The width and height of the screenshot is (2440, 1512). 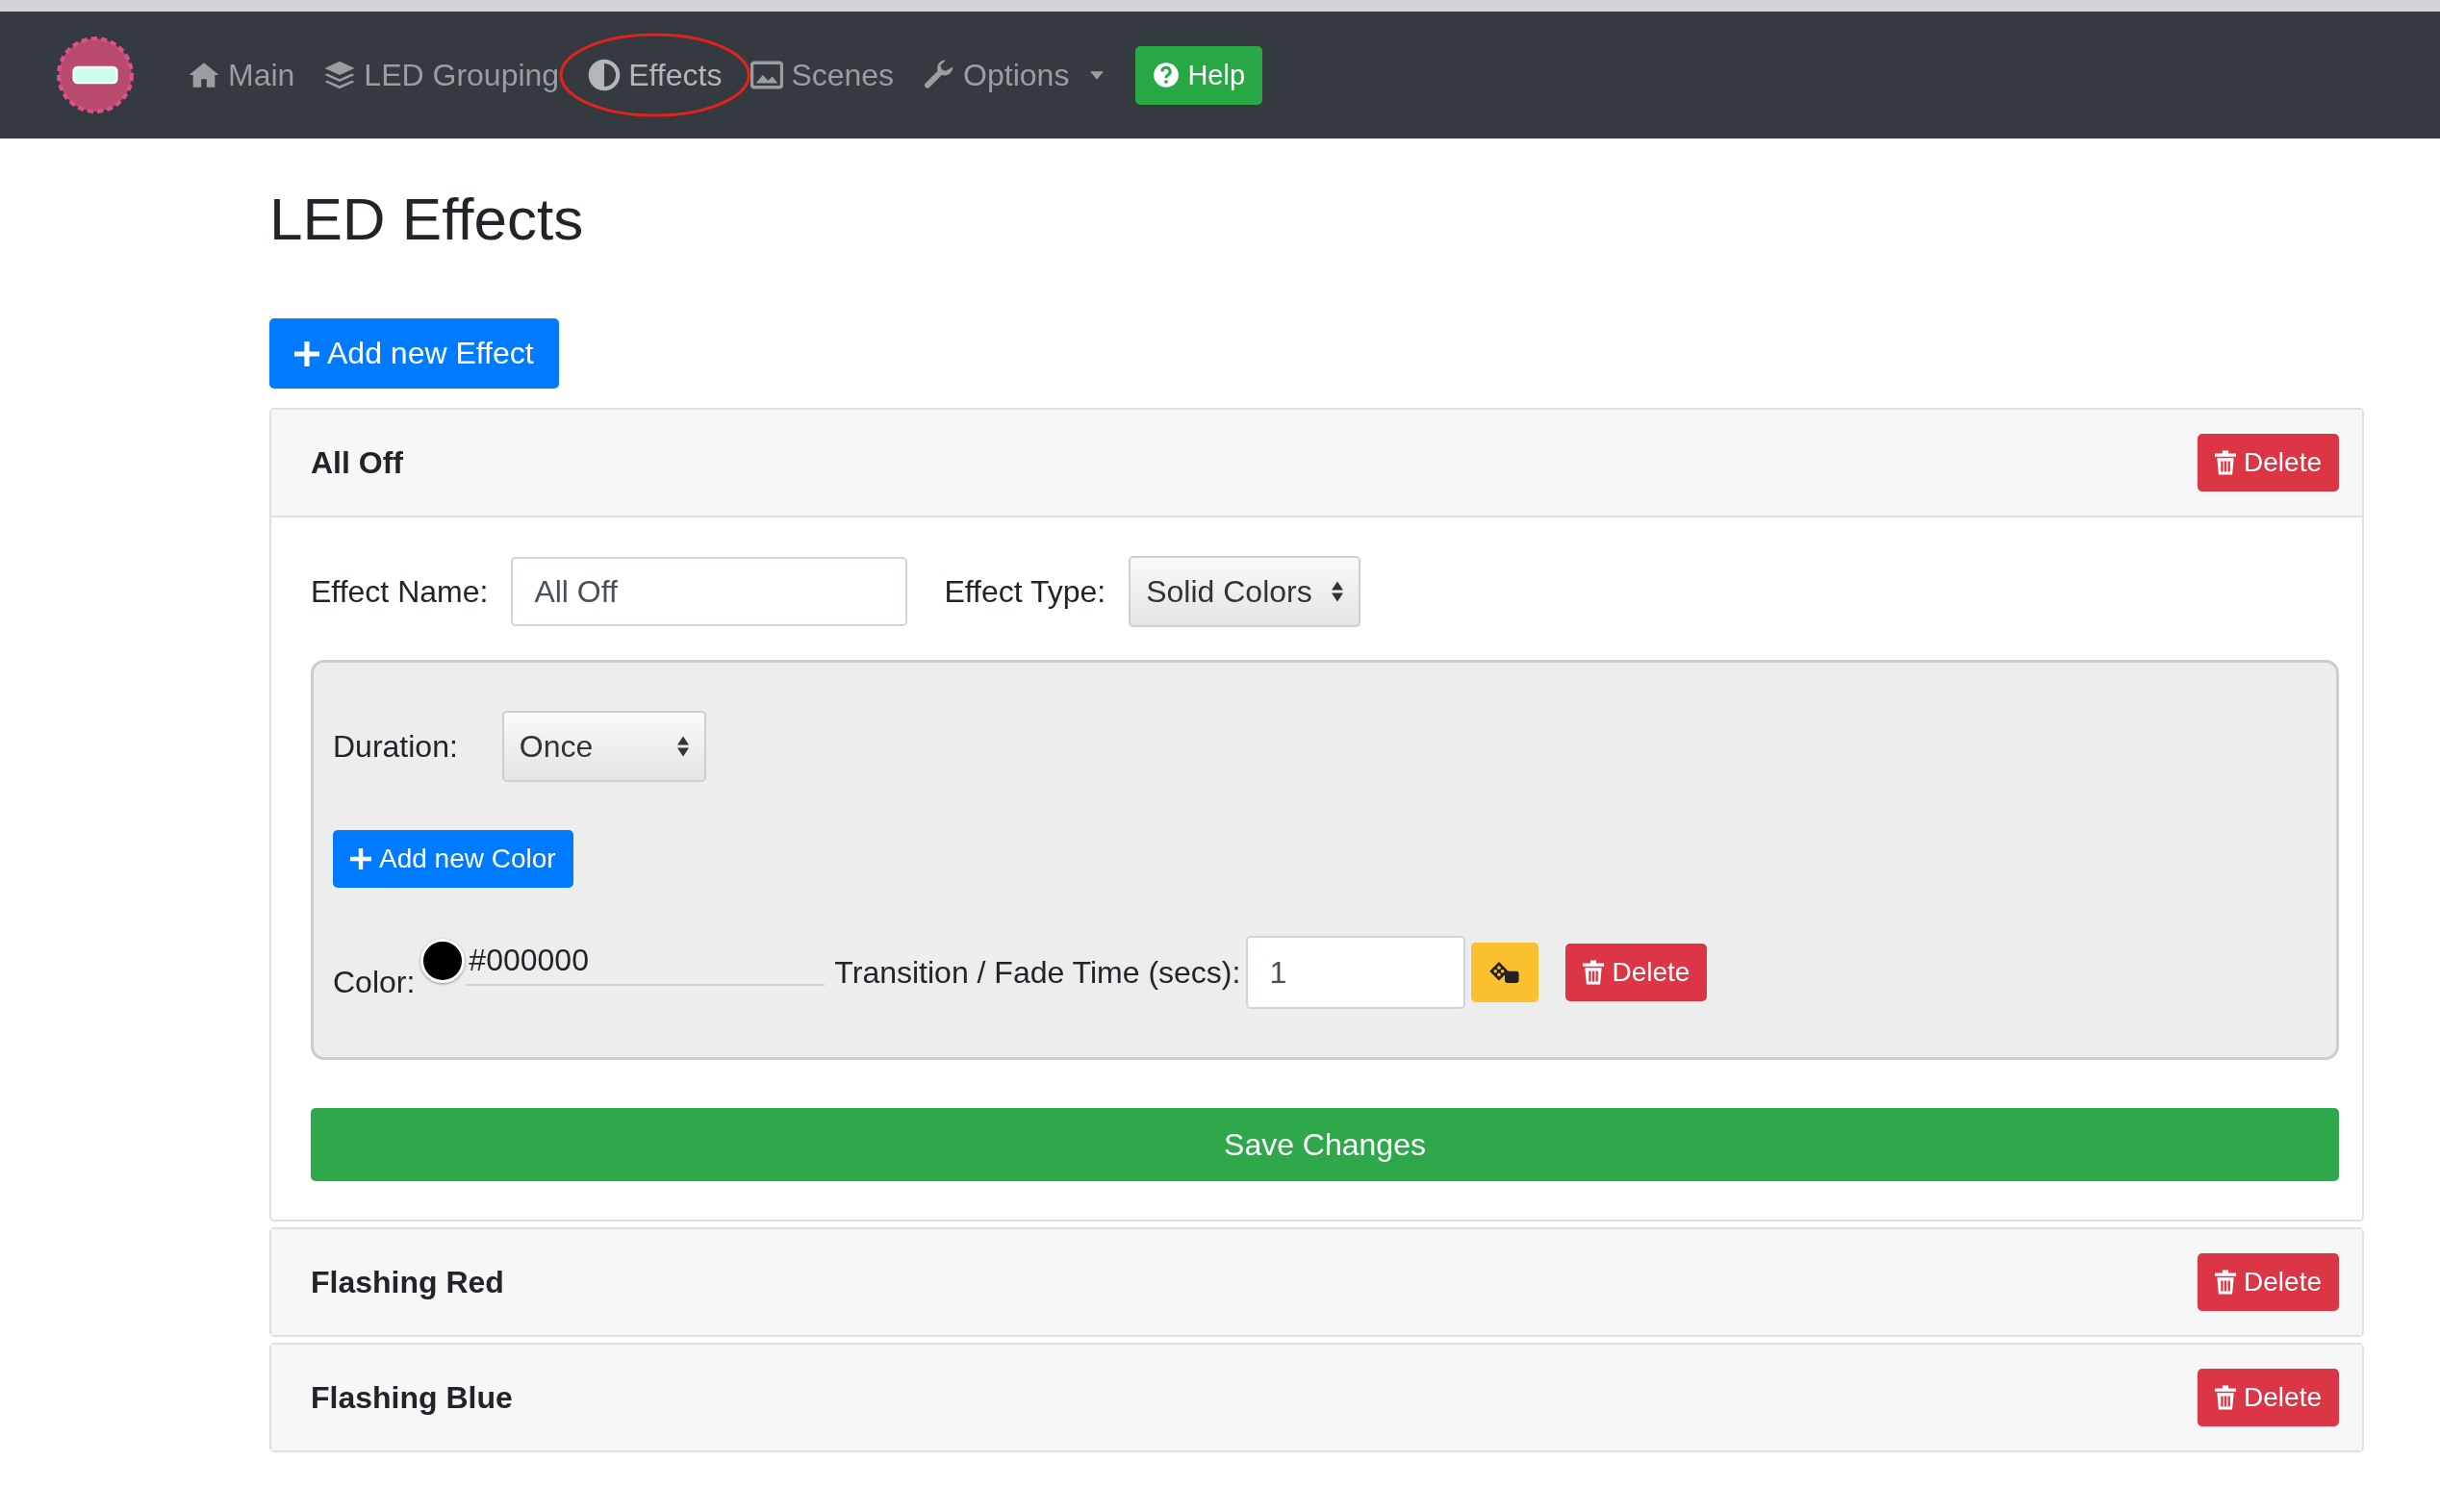 What do you see at coordinates (427, 219) in the screenshot?
I see `page-title: LED Effects` at bounding box center [427, 219].